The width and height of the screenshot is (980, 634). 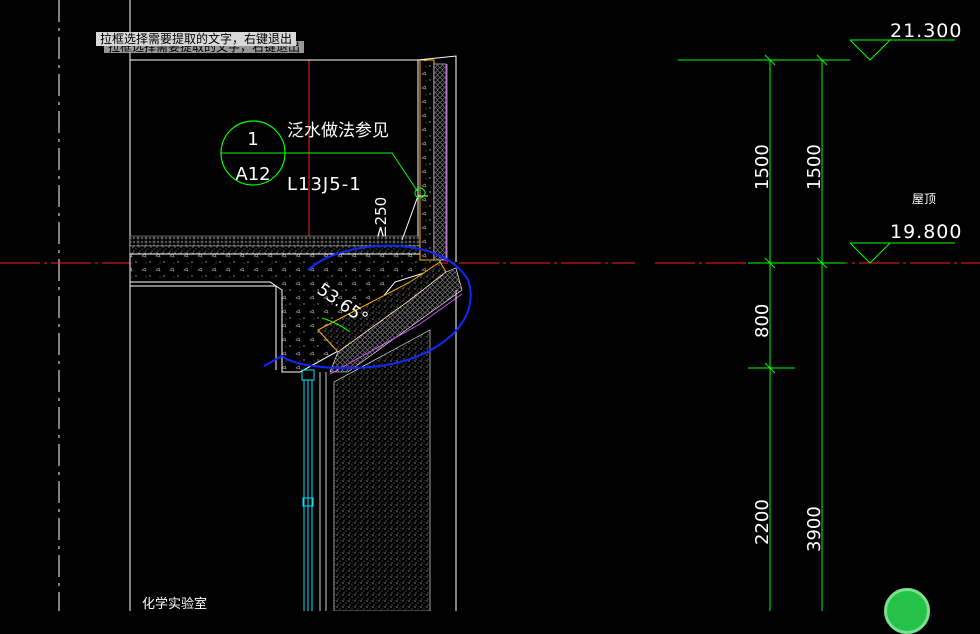 I want to click on detail-callout: 1 A12 泛水做法参见 L13J5-1, so click(x=319, y=157).